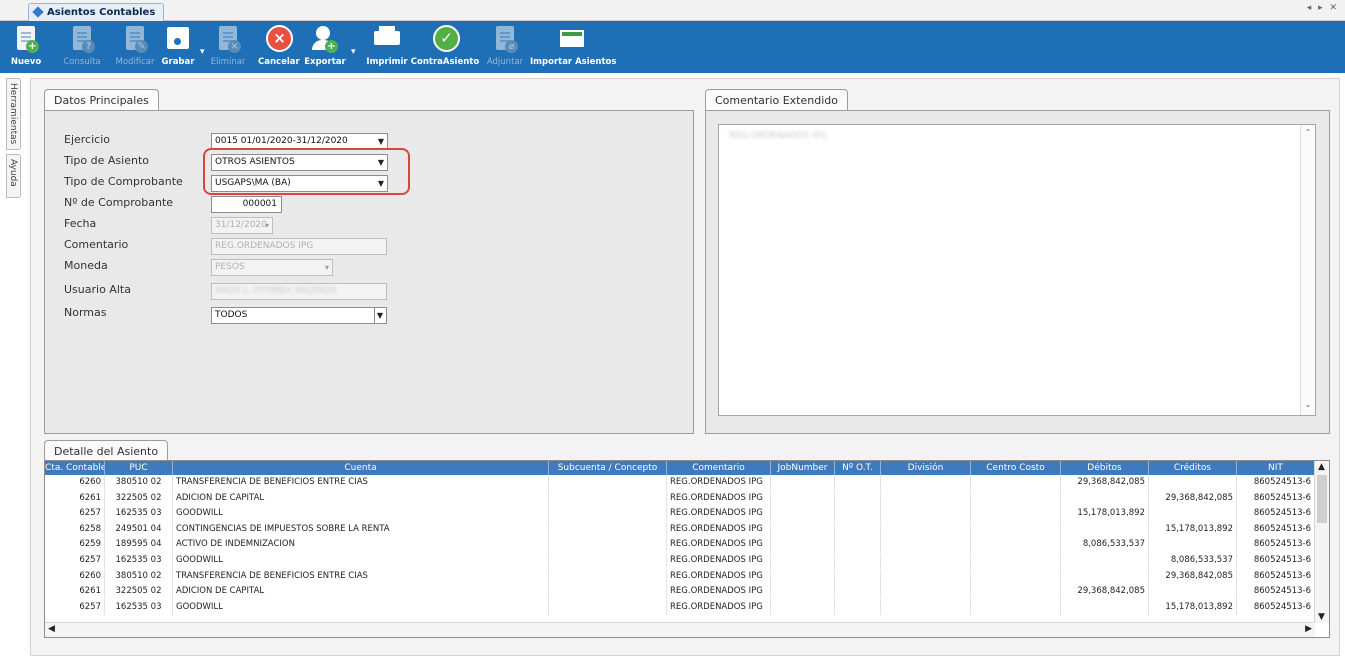  I want to click on attach-document-icon: ⌀, so click(505, 39).